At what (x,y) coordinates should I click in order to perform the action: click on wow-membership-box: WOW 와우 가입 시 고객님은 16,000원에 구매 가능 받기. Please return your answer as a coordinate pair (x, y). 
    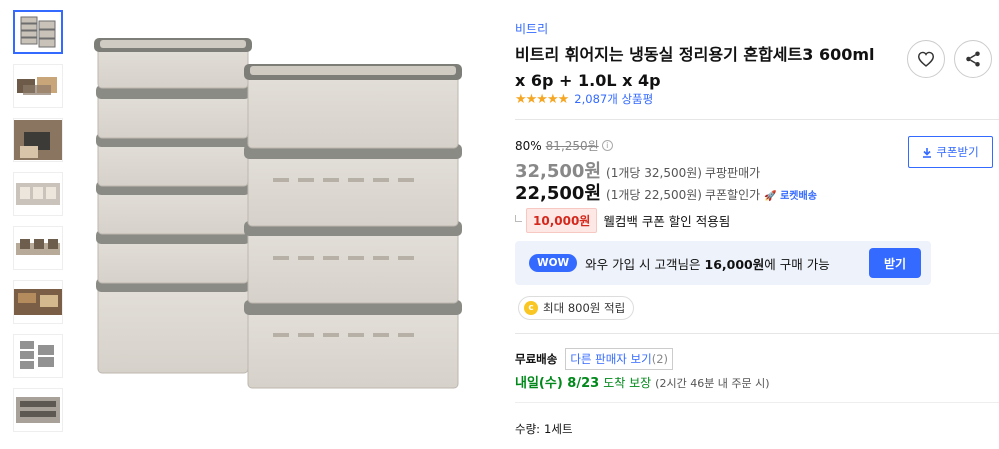
    Looking at the image, I should click on (723, 263).